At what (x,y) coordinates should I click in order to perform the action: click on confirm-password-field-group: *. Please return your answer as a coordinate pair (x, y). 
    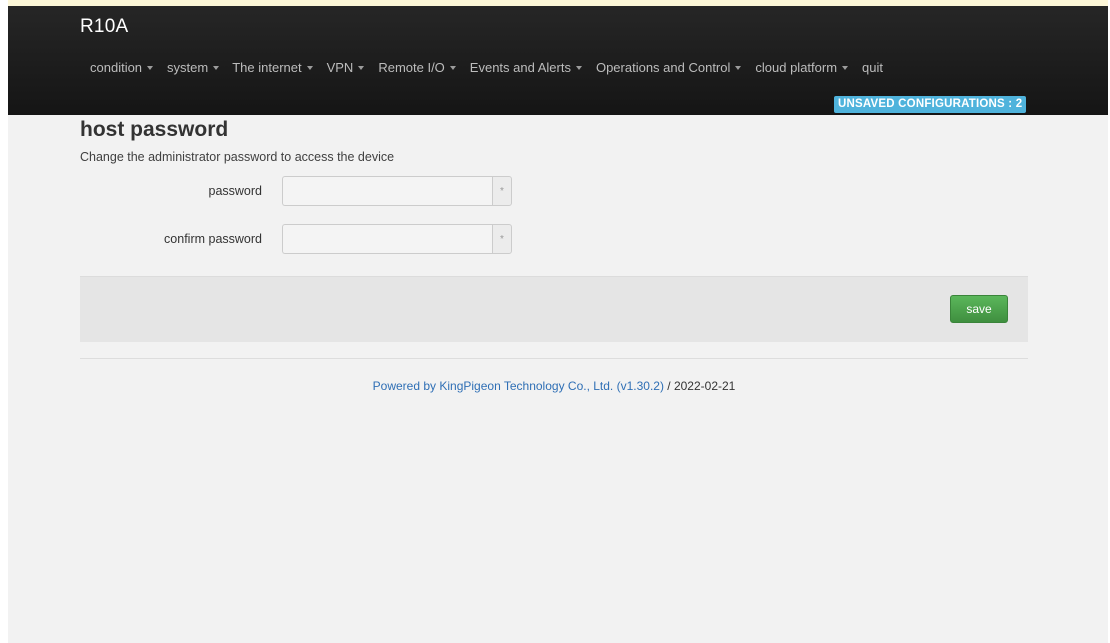
    Looking at the image, I should click on (397, 239).